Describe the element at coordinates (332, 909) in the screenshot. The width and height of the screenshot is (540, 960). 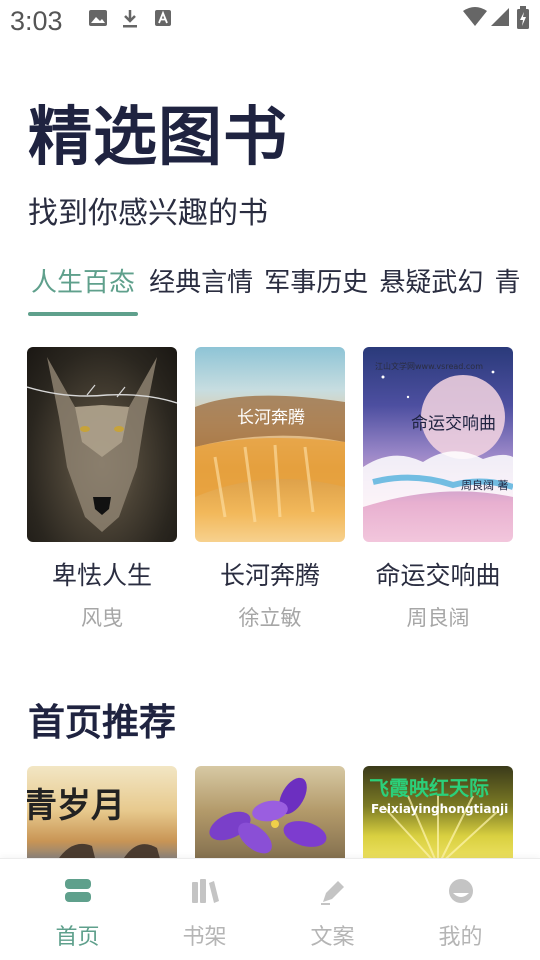
I see `nav-copywriting: 文案` at that location.